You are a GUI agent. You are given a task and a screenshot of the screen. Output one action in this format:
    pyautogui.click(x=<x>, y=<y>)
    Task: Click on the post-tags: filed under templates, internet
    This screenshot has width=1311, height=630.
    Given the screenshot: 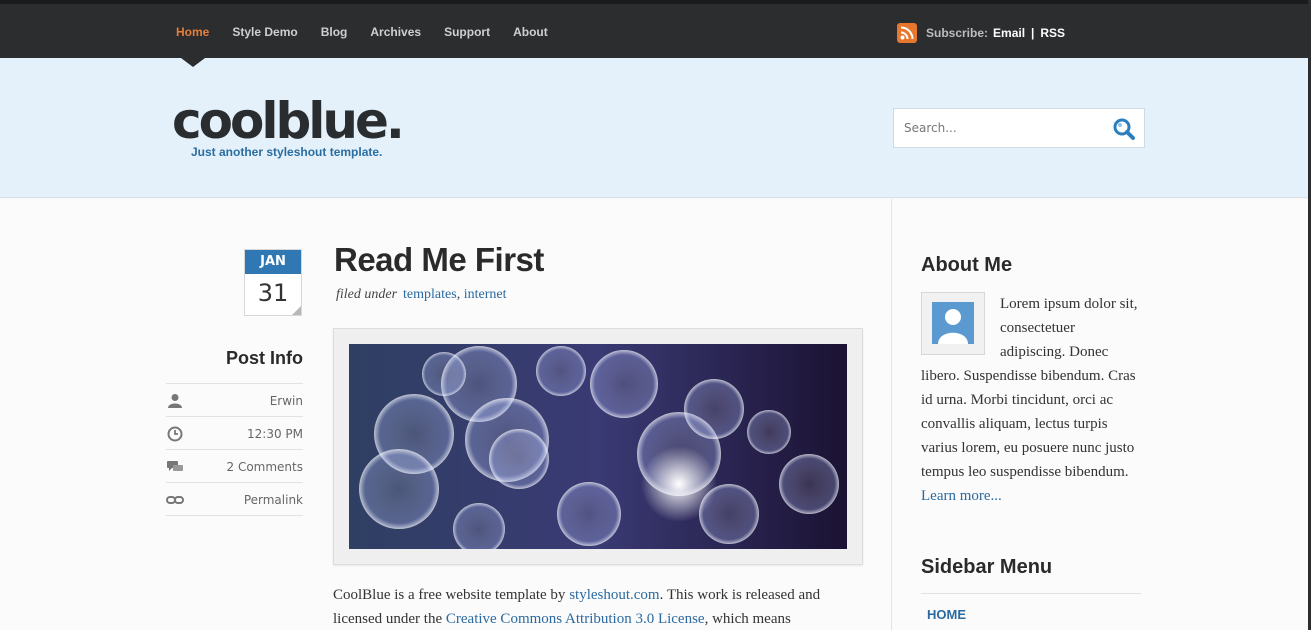 What is the action you would take?
    pyautogui.click(x=421, y=295)
    